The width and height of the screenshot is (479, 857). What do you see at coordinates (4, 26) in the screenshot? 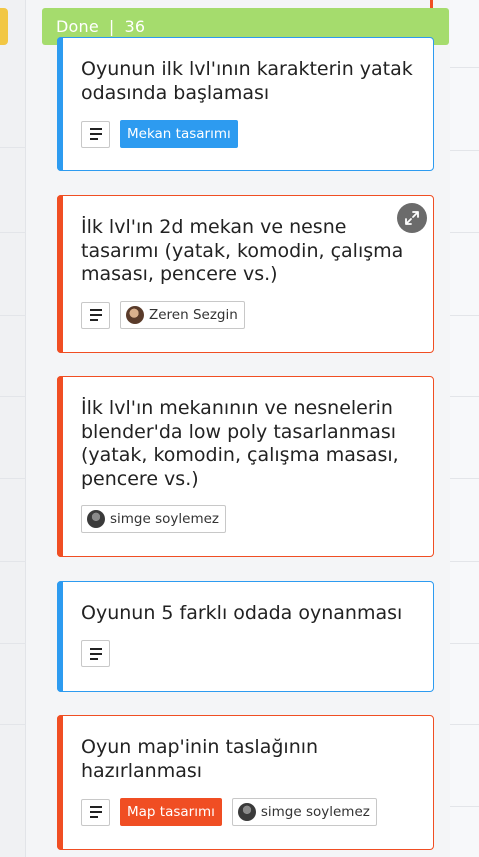
I see `previous-column-header-tab` at bounding box center [4, 26].